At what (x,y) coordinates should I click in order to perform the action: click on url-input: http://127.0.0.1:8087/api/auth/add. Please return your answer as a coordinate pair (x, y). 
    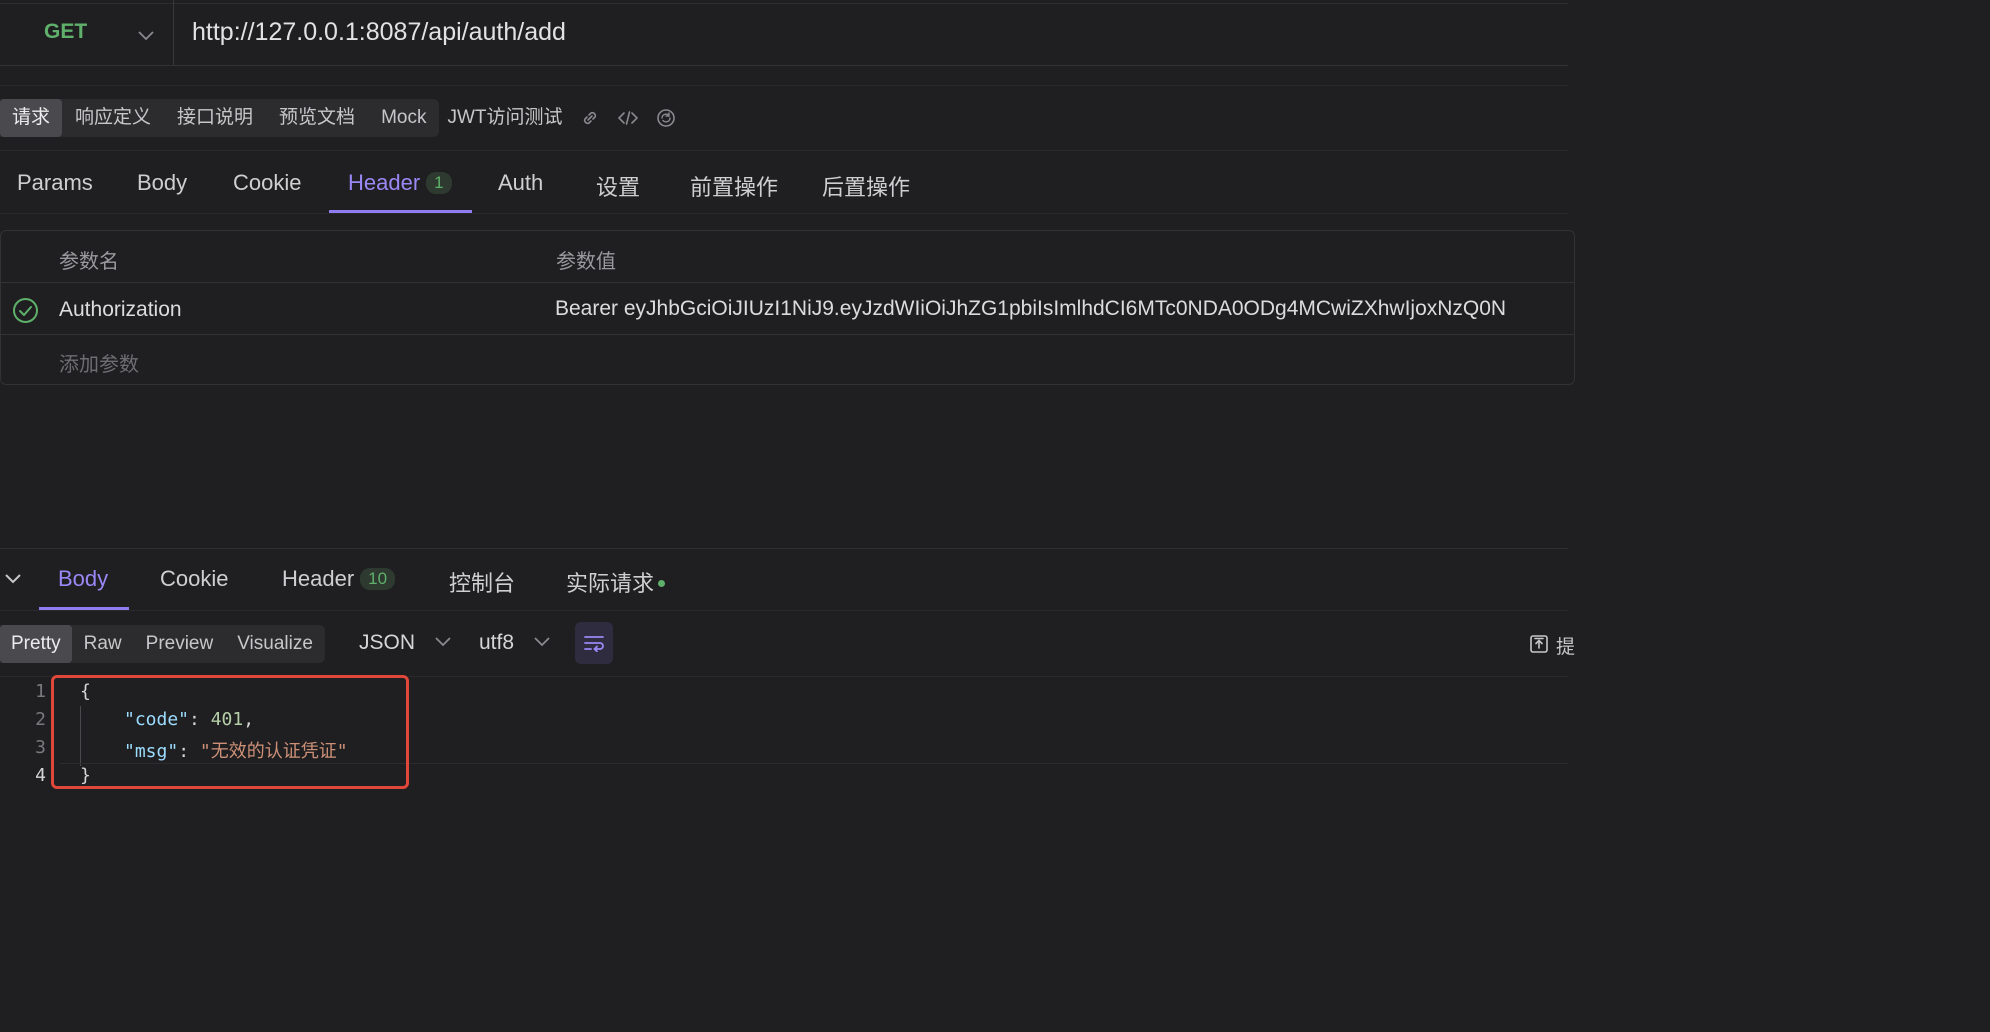
    Looking at the image, I should click on (379, 32).